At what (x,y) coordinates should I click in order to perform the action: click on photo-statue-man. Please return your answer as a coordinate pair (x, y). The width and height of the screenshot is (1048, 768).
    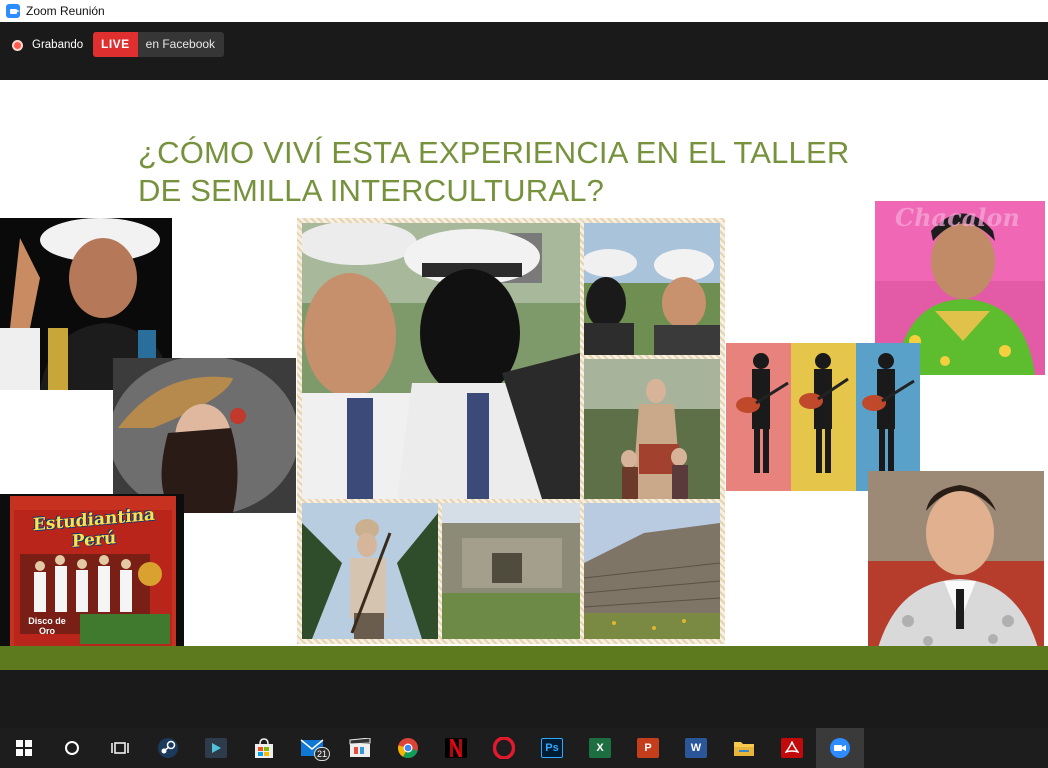
    Looking at the image, I should click on (370, 571).